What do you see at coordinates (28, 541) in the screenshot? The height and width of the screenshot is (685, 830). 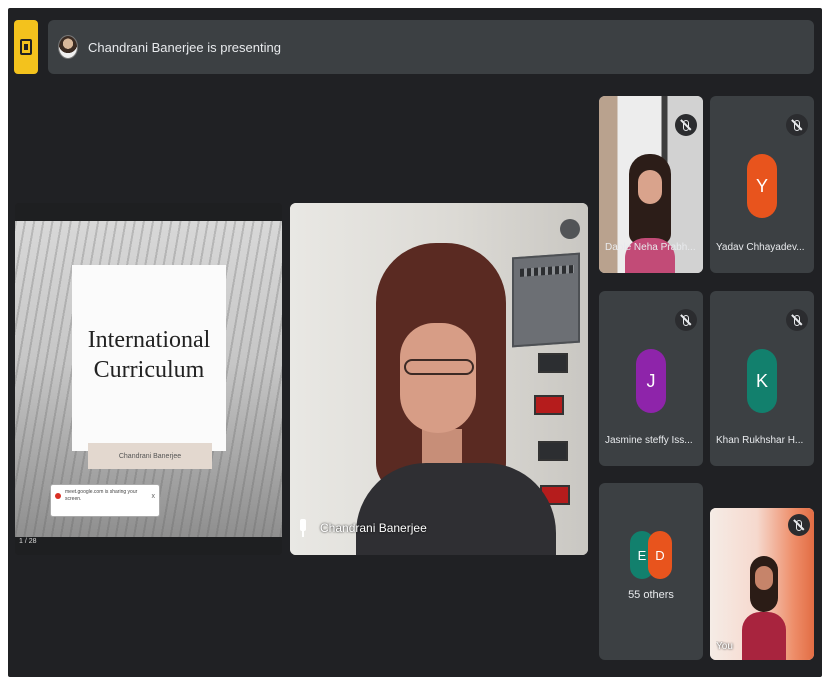 I see `page-indicator: 1 / 28` at bounding box center [28, 541].